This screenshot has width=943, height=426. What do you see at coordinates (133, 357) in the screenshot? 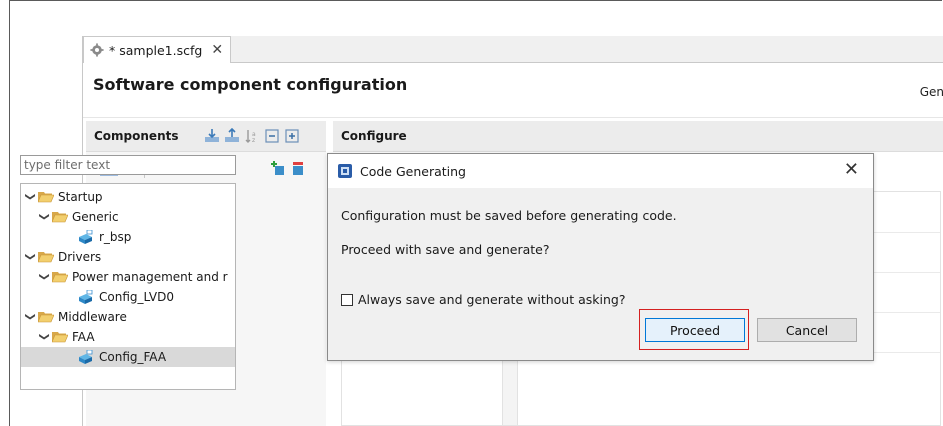
I see `tree-node-label: Config_FAA` at bounding box center [133, 357].